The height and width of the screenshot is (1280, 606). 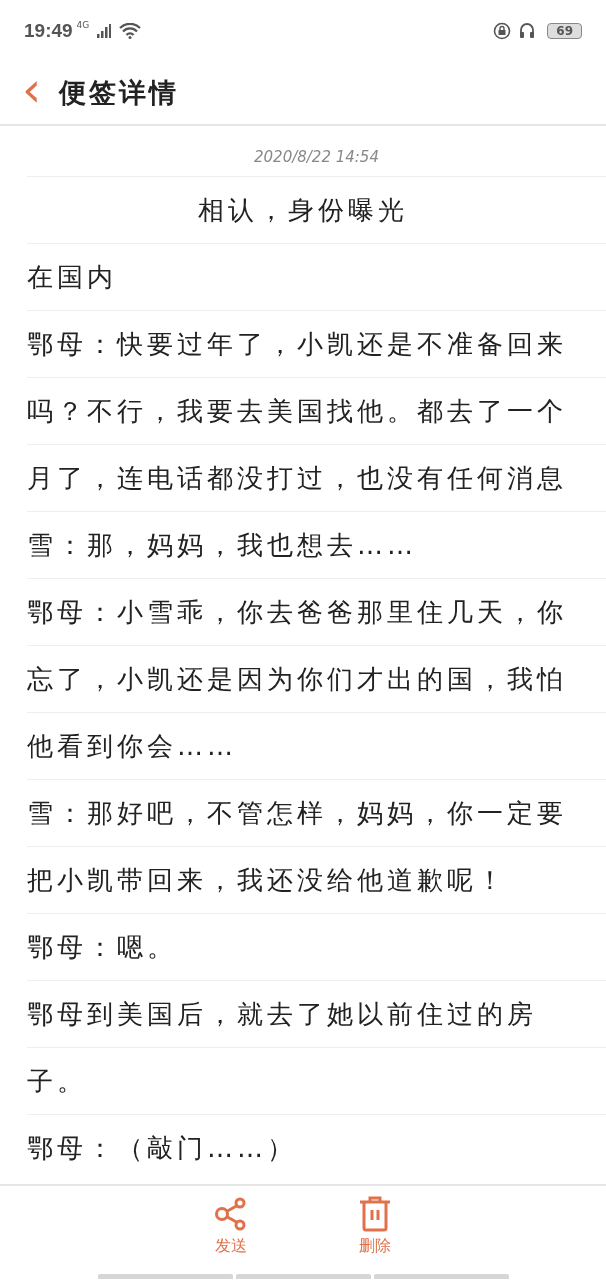 What do you see at coordinates (231, 1214) in the screenshot?
I see `share-icon` at bounding box center [231, 1214].